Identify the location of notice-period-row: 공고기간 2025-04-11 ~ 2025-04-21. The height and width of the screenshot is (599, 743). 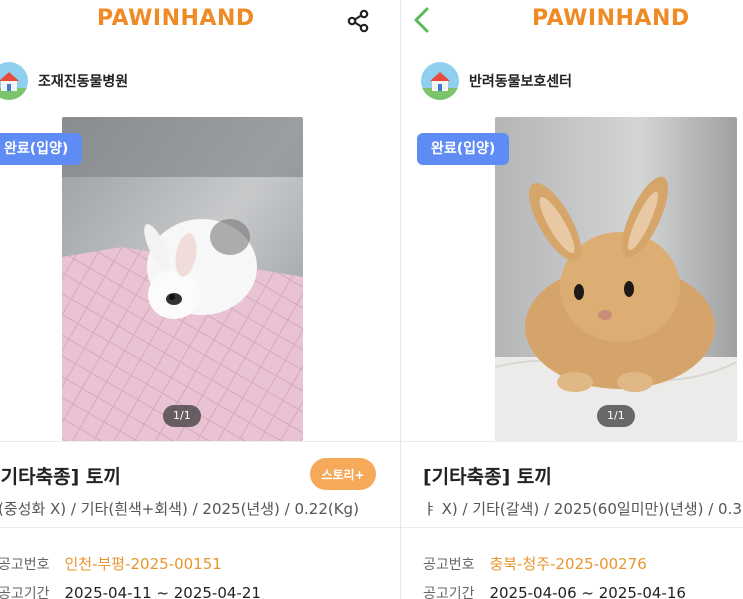
(130, 591).